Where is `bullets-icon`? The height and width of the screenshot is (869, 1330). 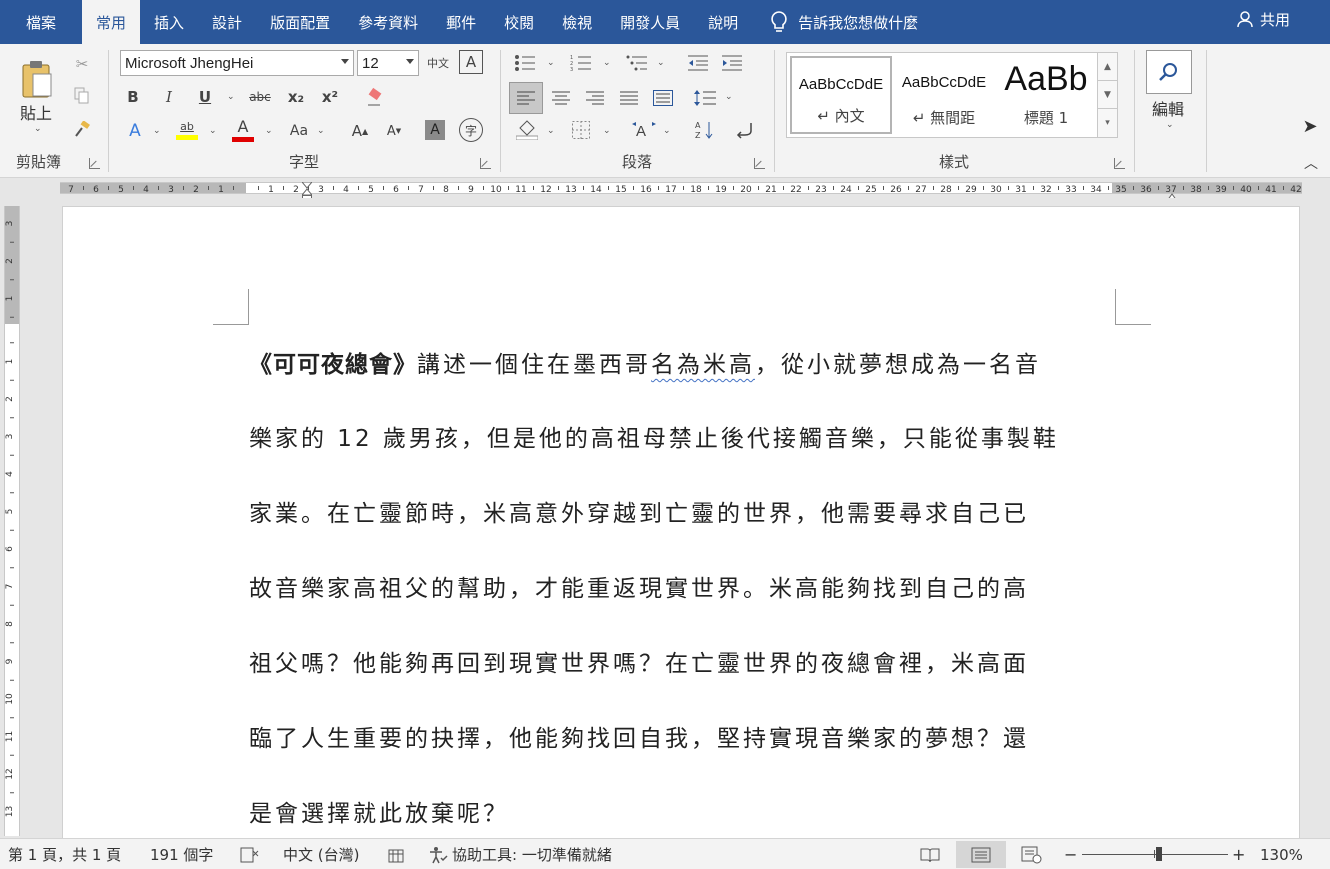
bullets-icon is located at coordinates (525, 63).